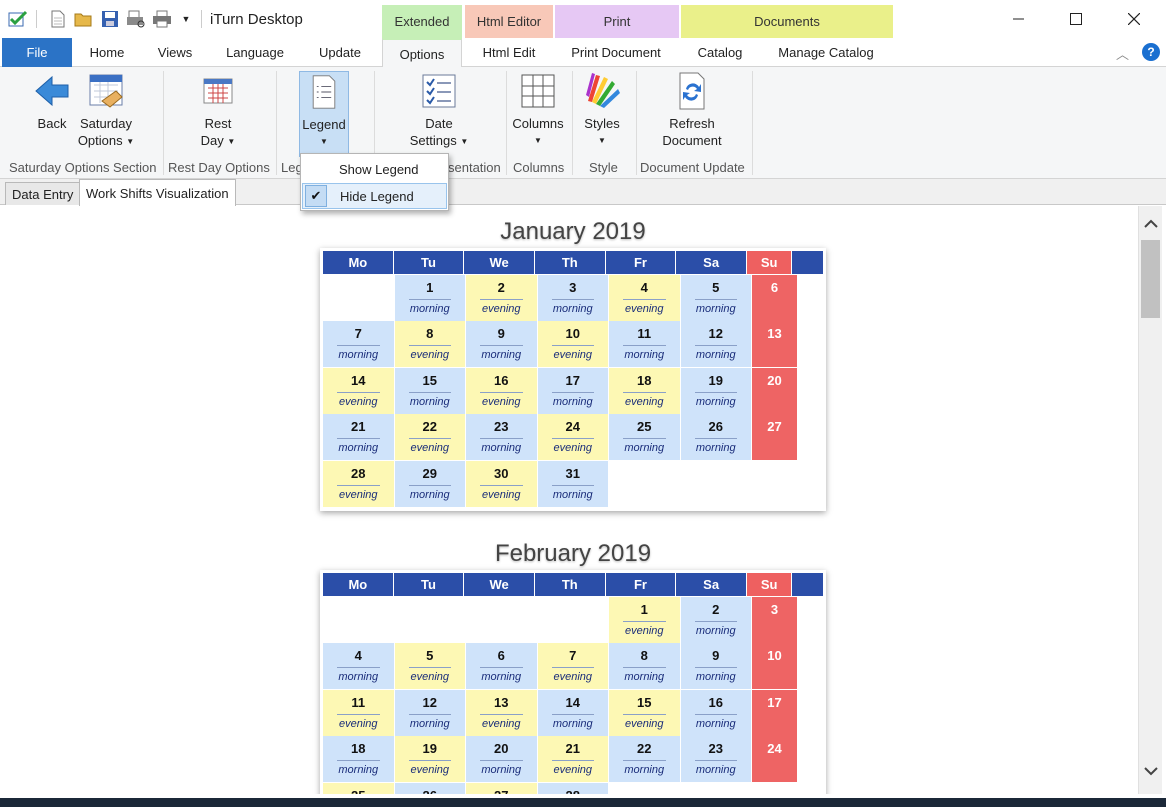  What do you see at coordinates (572, 712) in the screenshot?
I see `day-cell: 14 morning` at bounding box center [572, 712].